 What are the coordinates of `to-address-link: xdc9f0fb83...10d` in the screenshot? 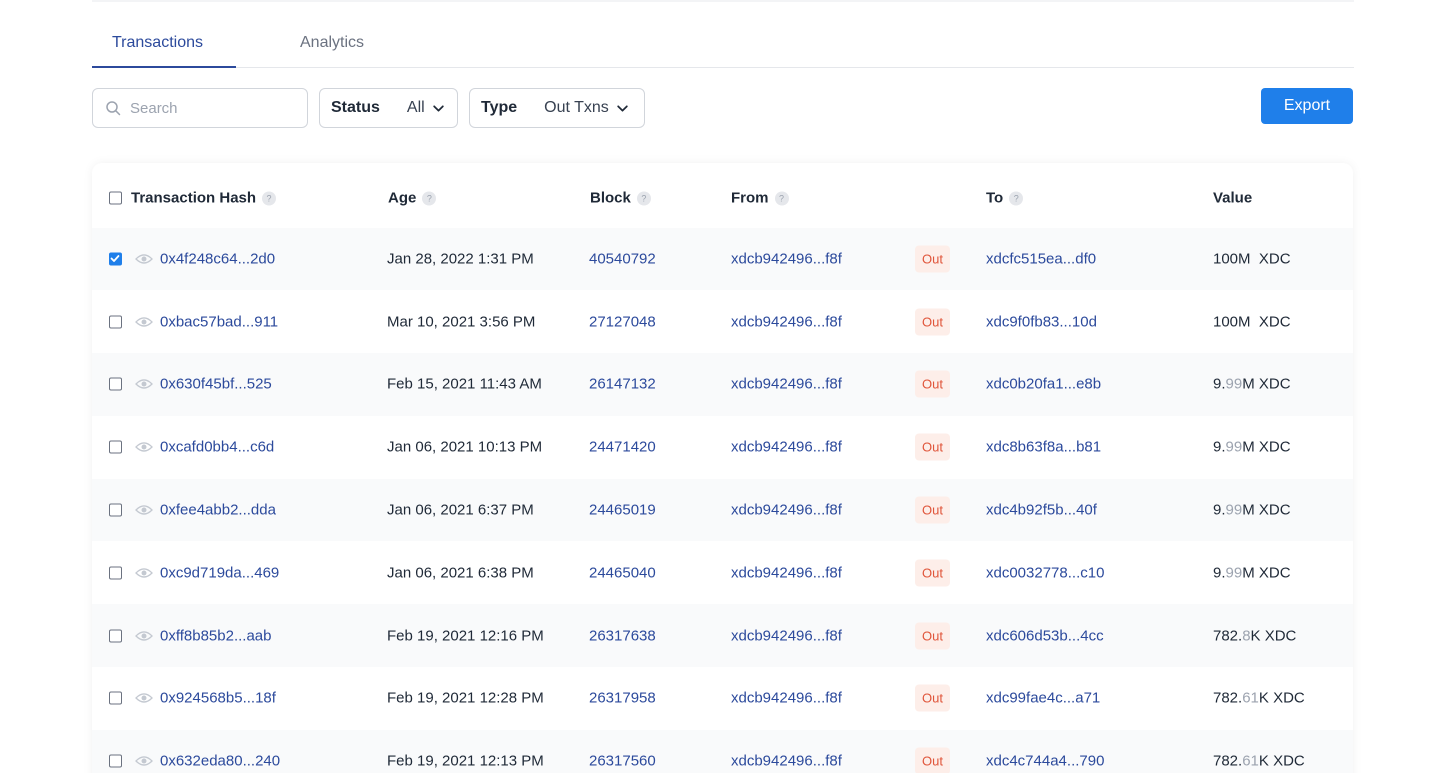 It's located at (1041, 321).